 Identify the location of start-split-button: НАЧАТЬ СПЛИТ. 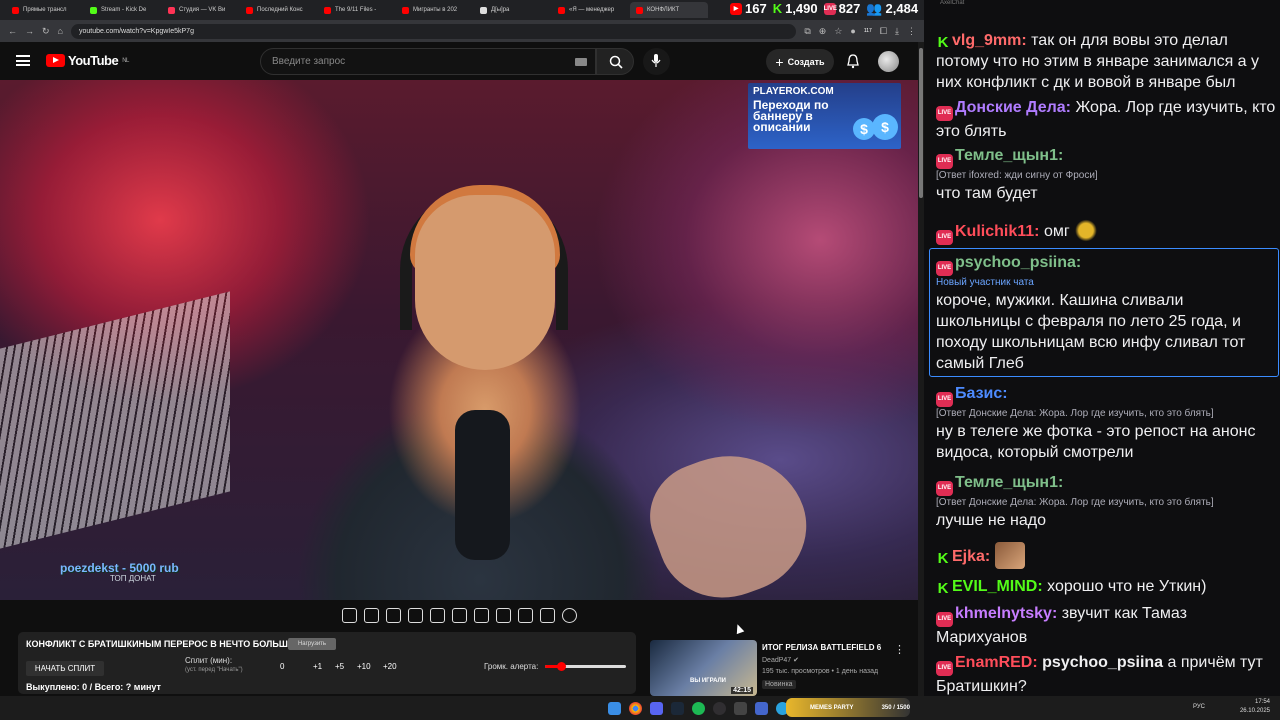
(65, 668).